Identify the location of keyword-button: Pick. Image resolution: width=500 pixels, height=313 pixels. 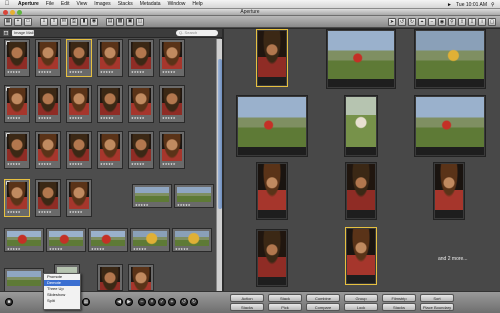
(285, 307).